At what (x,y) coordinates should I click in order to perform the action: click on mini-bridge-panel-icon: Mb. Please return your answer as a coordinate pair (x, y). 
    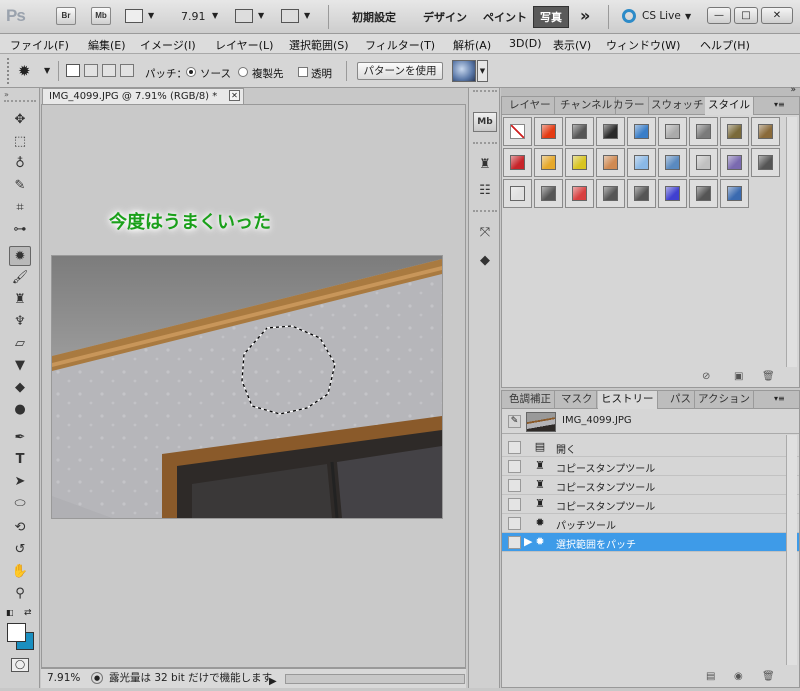
    Looking at the image, I should click on (485, 122).